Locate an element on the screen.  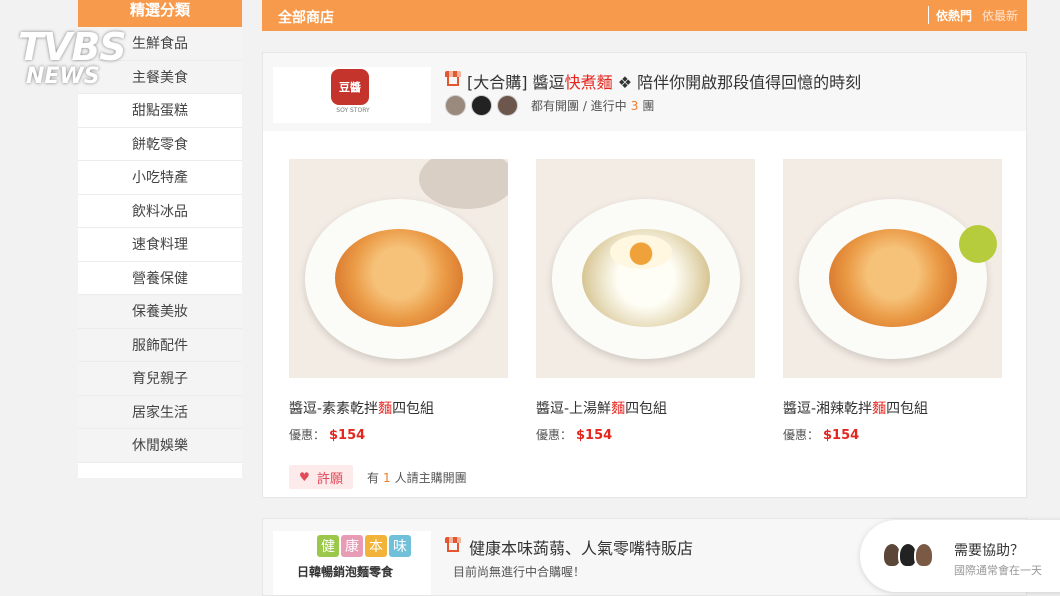
help-subtitle: 國際通常會在一天 is located at coordinates (998, 570).